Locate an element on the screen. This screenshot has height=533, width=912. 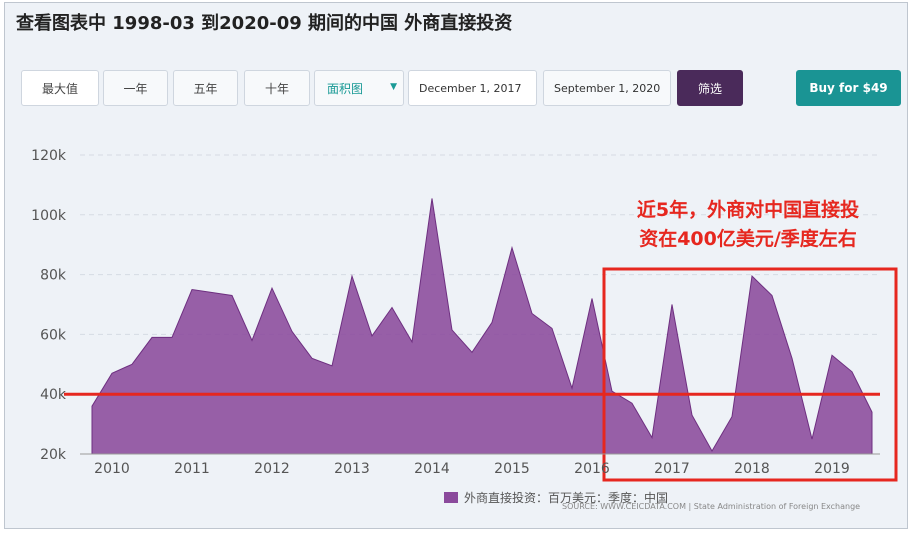
x-tick-label: 2019 is located at coordinates (832, 469).